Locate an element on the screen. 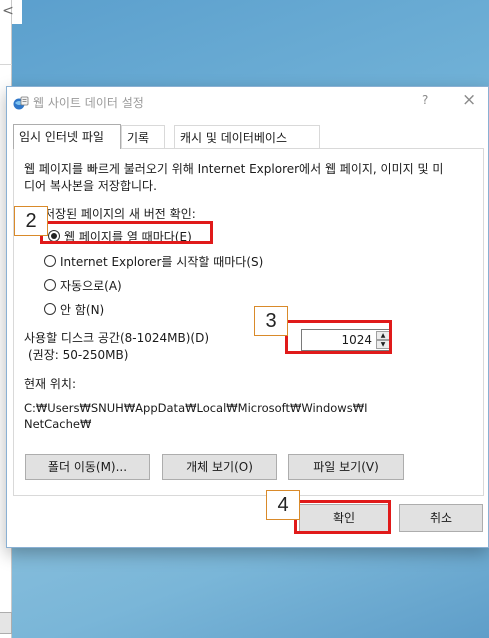 This screenshot has height=638, width=489. radio-every-start: Internet Explorer를 시작할 때마다(S) is located at coordinates (153, 261).